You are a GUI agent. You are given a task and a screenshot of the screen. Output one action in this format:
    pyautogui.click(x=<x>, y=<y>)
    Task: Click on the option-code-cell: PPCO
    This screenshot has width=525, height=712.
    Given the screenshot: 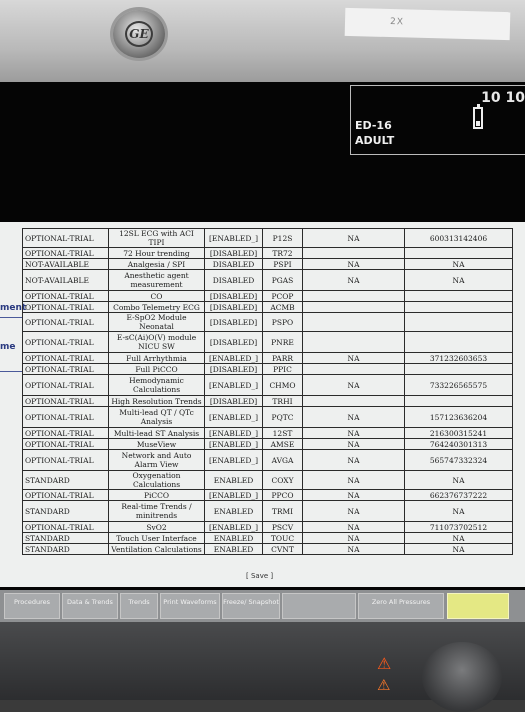 What is the action you would take?
    pyautogui.click(x=282, y=495)
    